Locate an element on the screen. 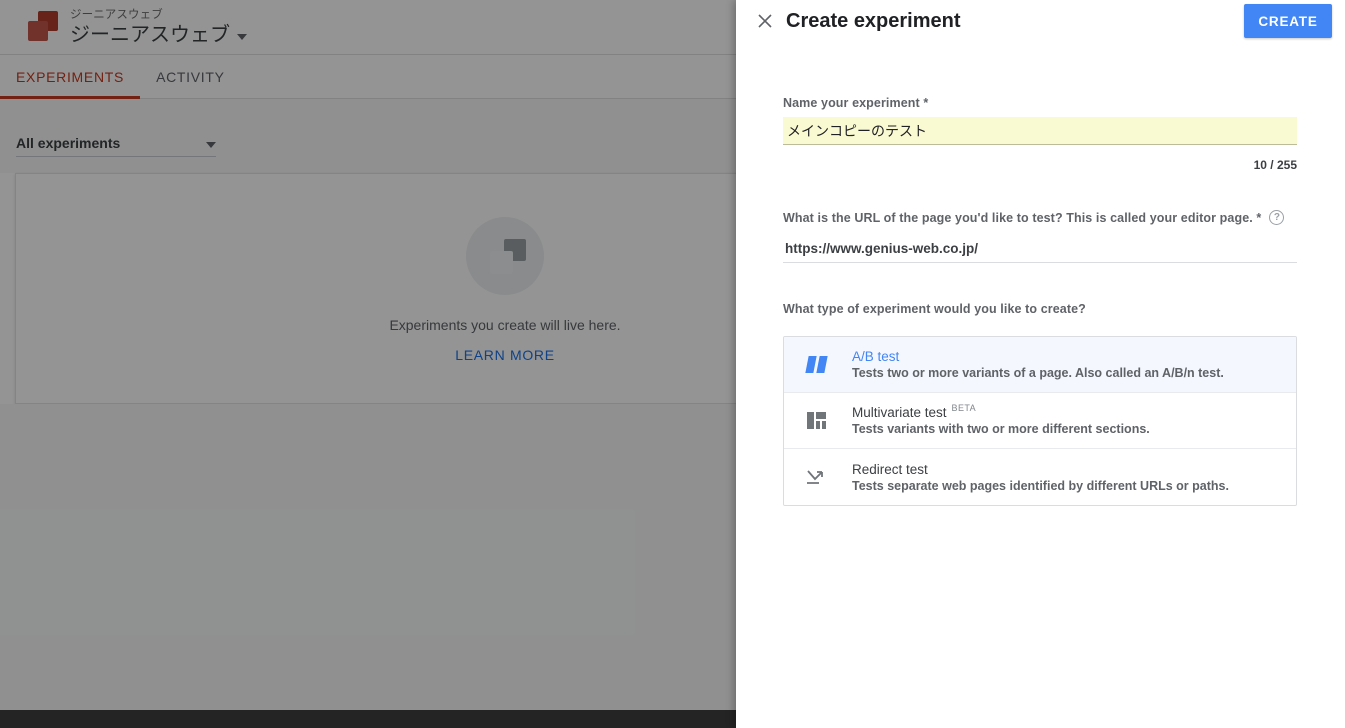 The width and height of the screenshot is (1345, 728). dialog-header: Create experiment CREATE is located at coordinates (1040, 21).